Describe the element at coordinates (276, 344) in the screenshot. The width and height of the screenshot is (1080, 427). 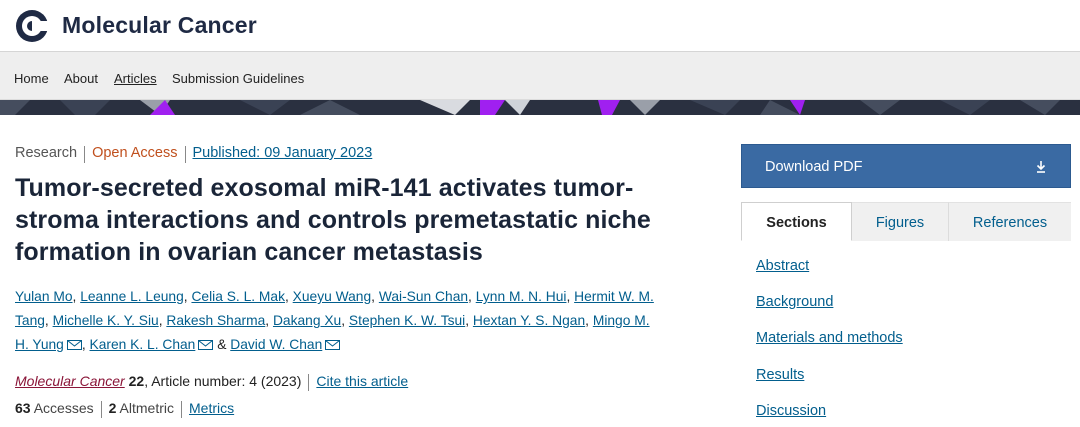
I see `author-link: David W. Chan` at that location.